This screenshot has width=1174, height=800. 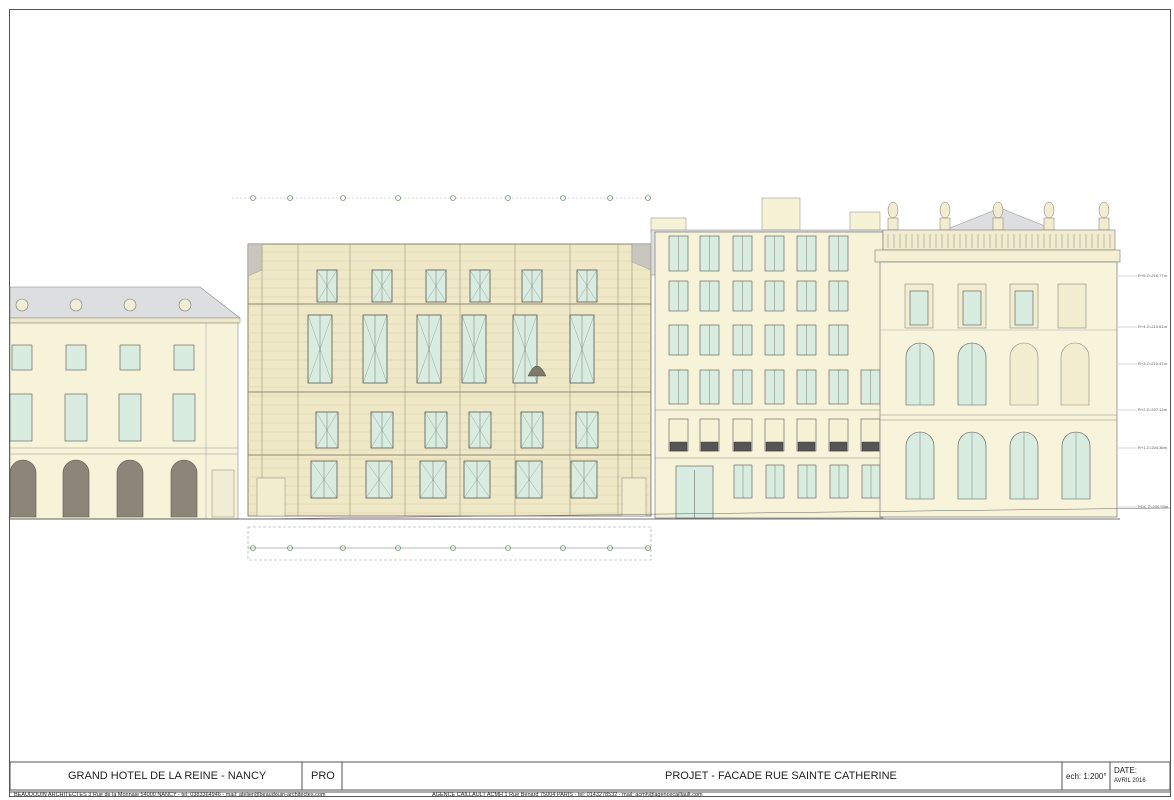 I want to click on left-building, so click(x=125, y=403).